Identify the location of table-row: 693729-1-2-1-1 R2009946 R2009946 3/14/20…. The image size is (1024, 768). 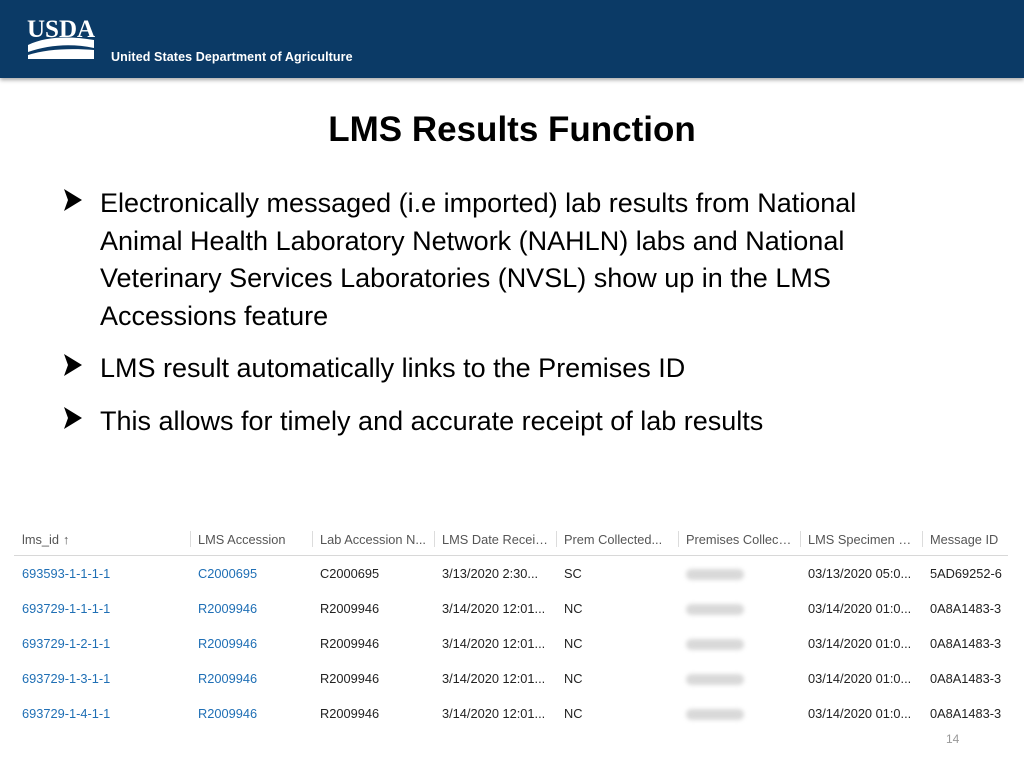
(511, 643).